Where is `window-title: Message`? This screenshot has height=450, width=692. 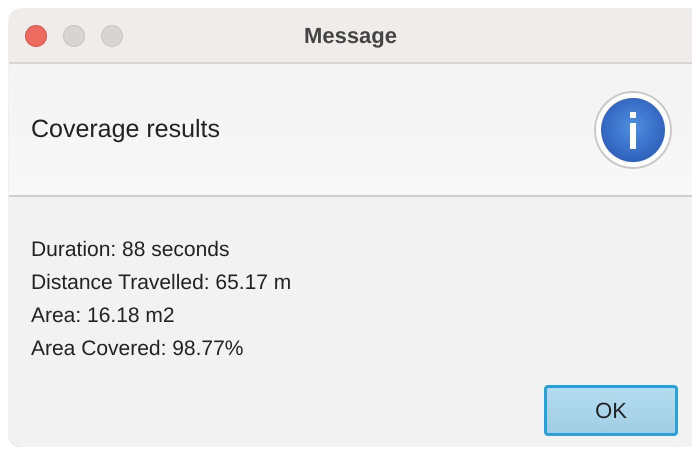 window-title: Message is located at coordinates (350, 35).